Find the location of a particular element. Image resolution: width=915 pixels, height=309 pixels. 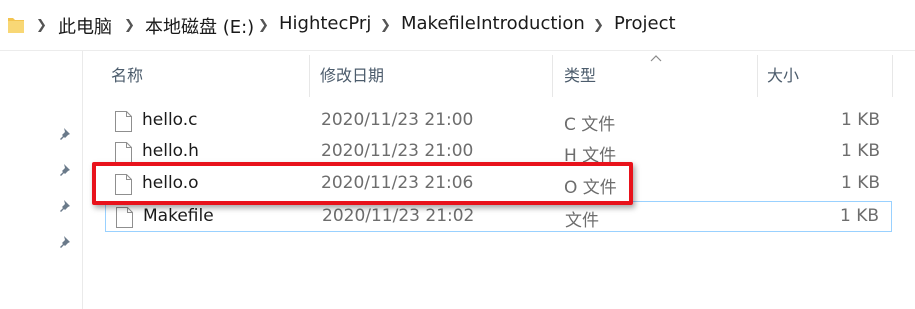

navigation-pane is located at coordinates (41, 180).